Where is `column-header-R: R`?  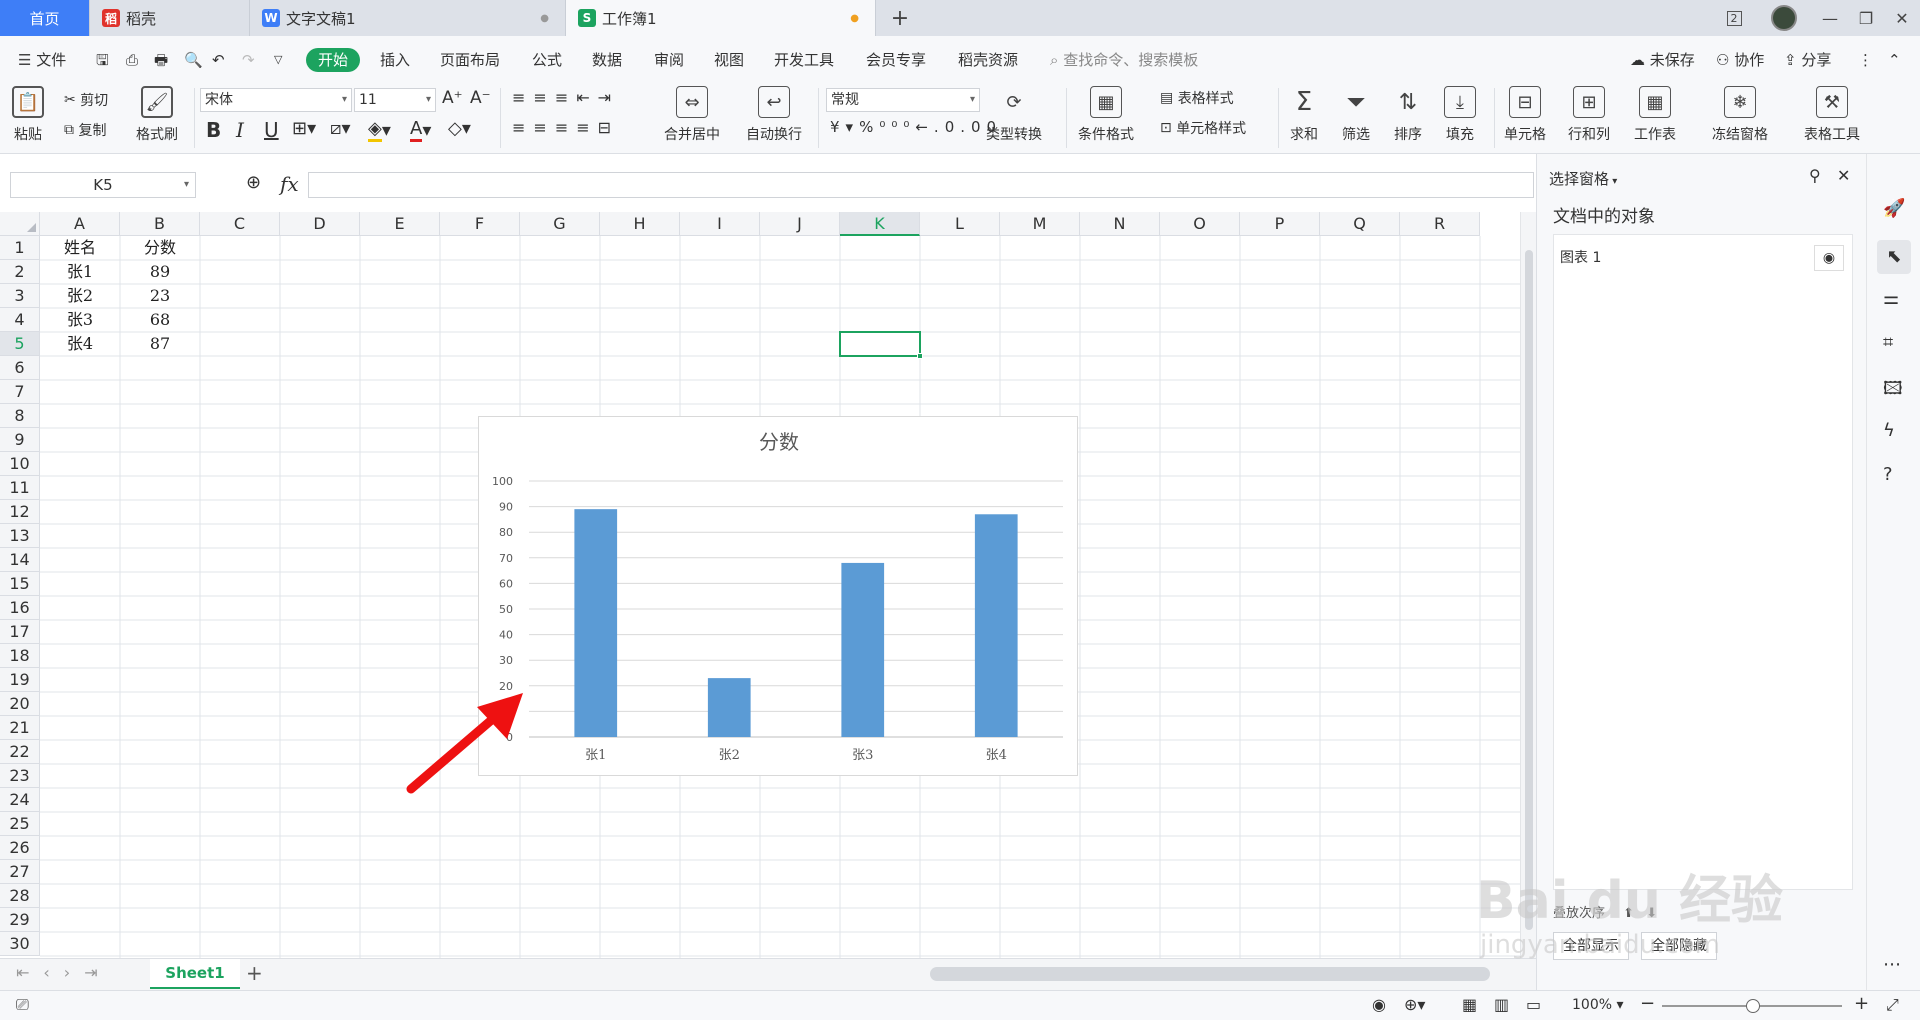
column-header-R: R is located at coordinates (1440, 224).